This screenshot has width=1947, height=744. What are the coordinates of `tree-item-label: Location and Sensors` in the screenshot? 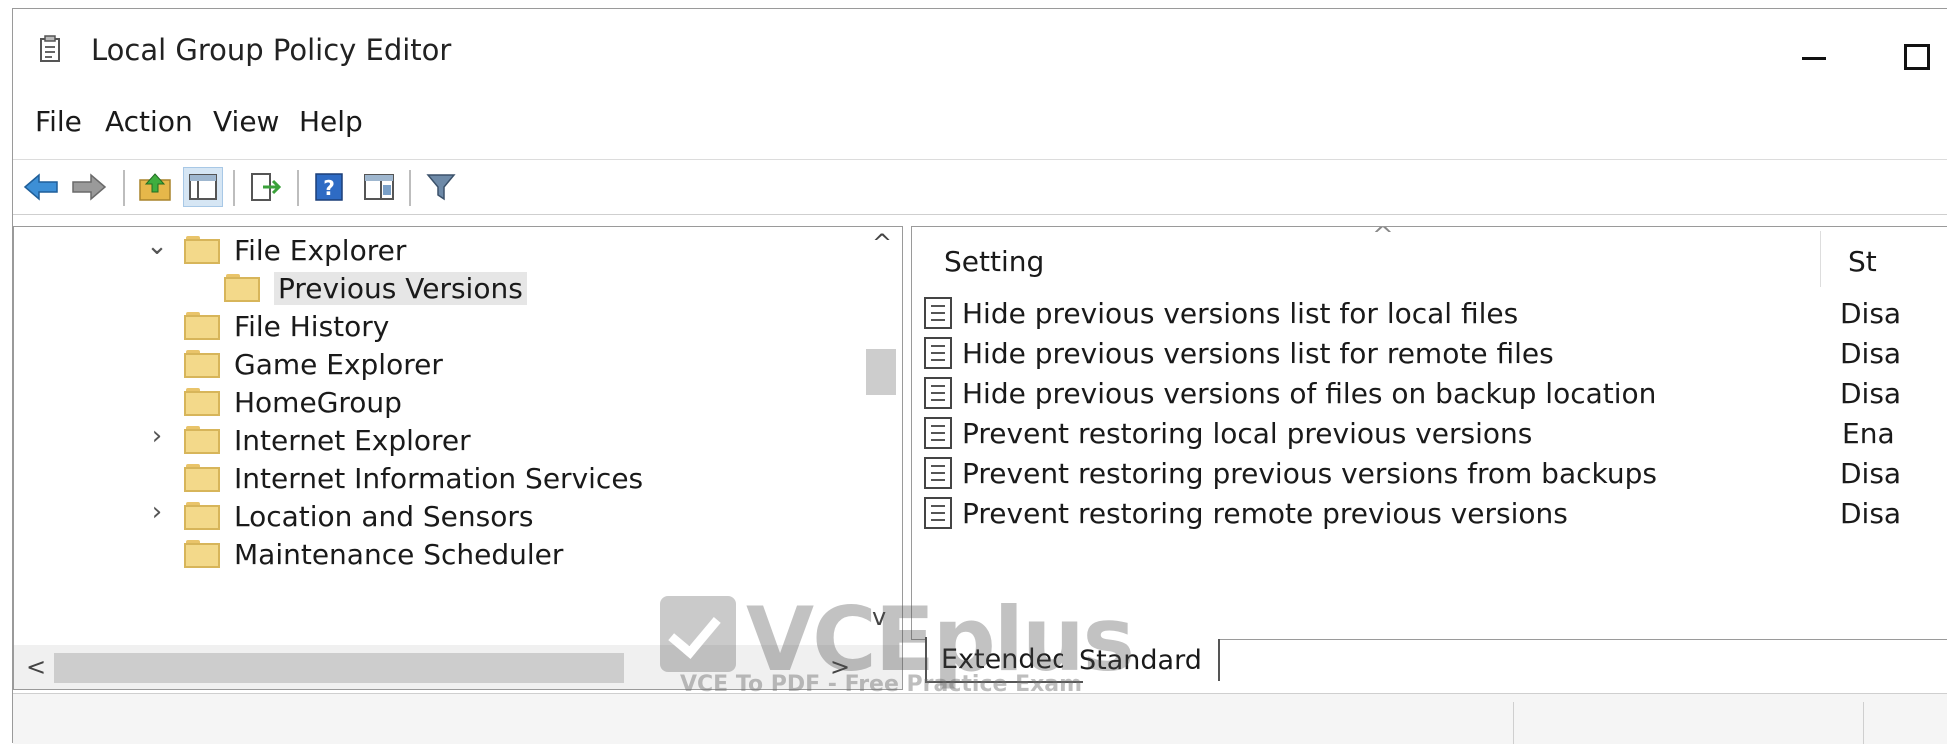 It's located at (384, 516).